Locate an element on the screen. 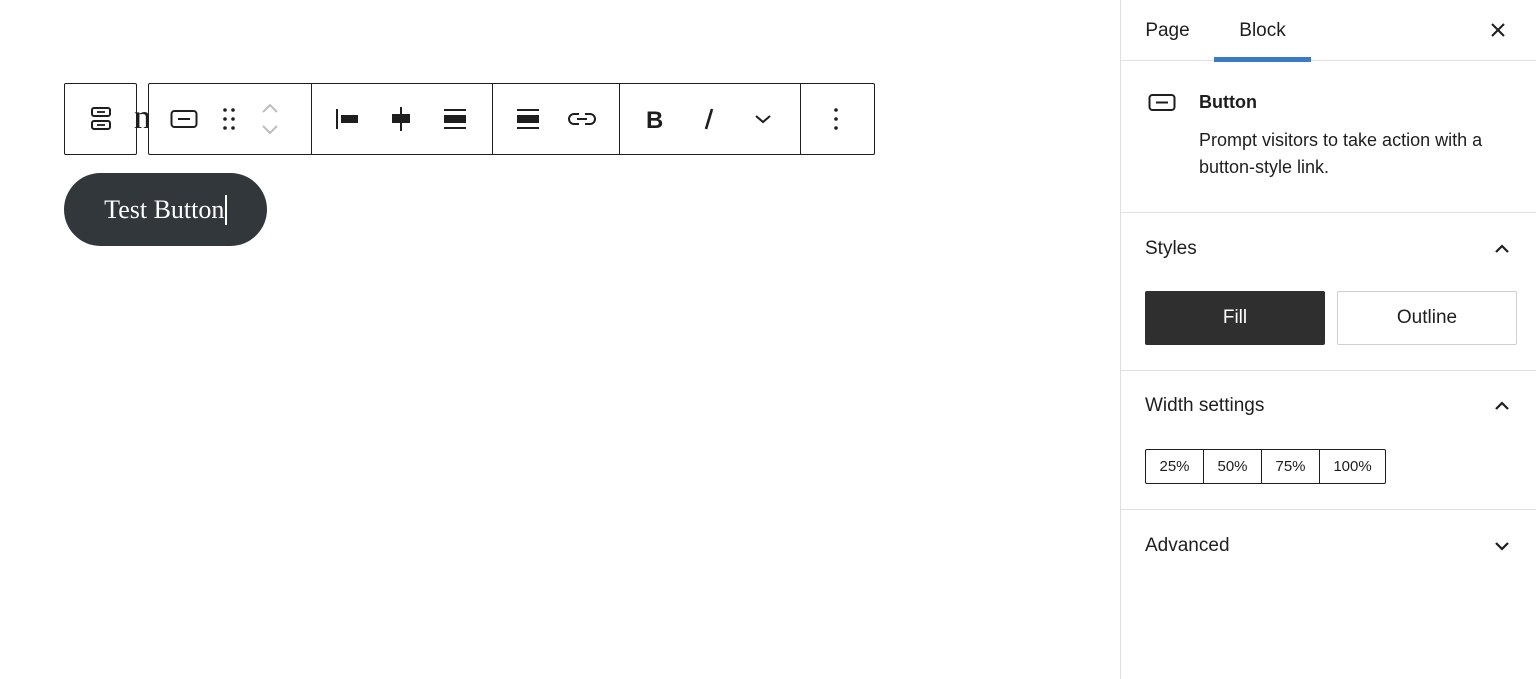 Image resolution: width=1536 pixels, height=679 pixels. bold-button: B is located at coordinates (655, 119).